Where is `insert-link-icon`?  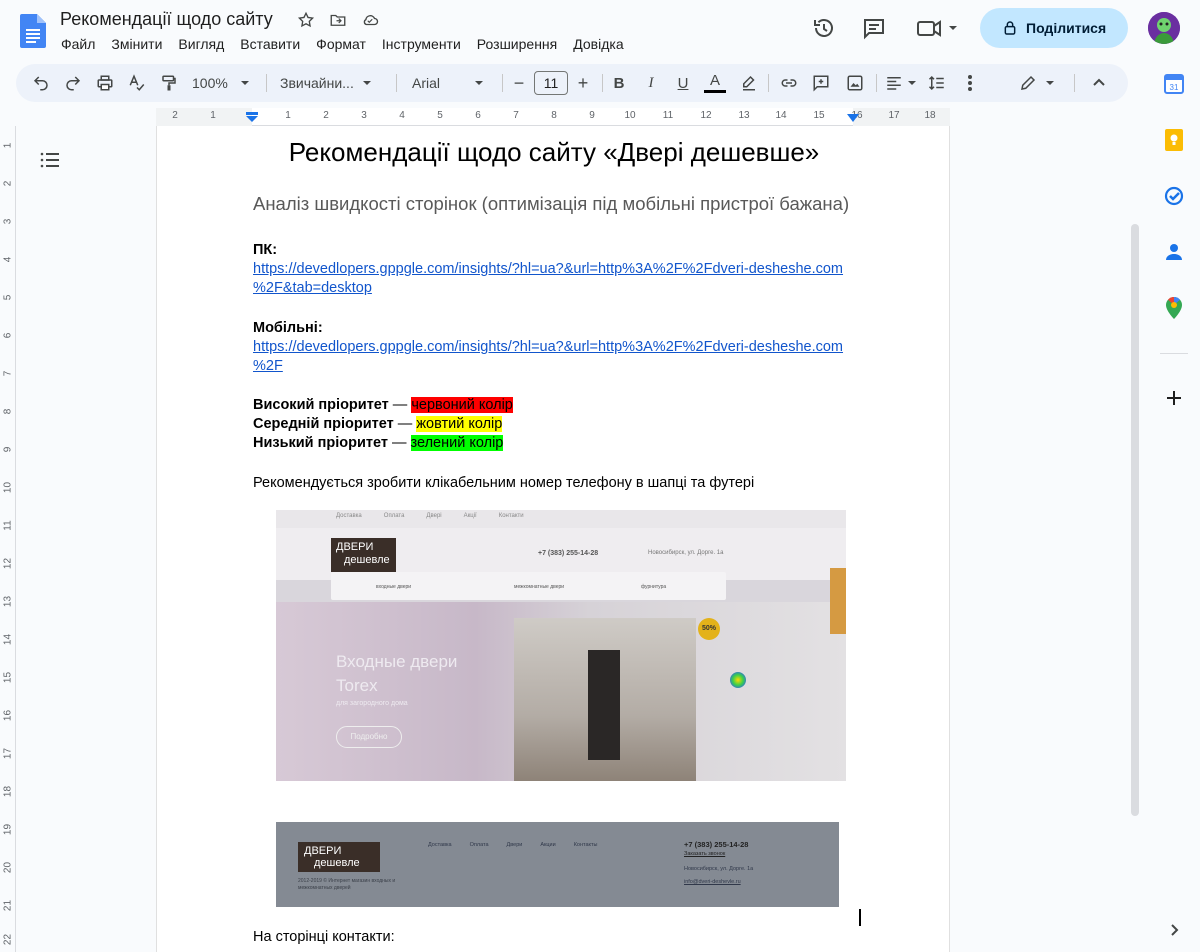
insert-link-icon is located at coordinates (789, 83).